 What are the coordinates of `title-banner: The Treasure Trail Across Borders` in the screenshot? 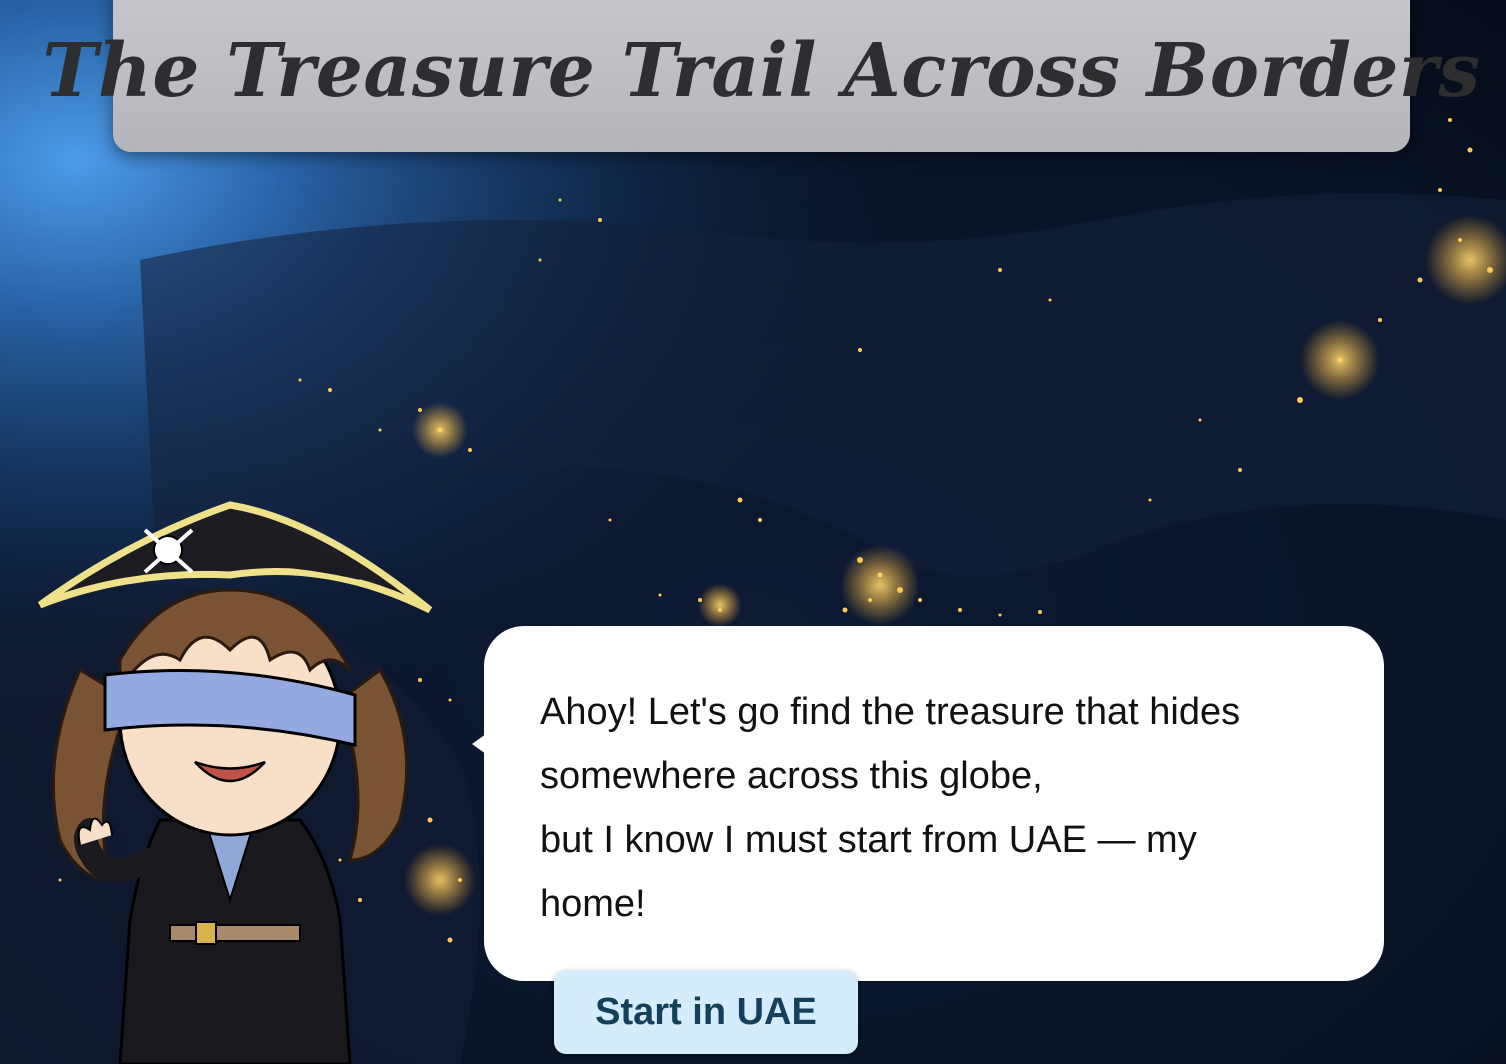 It's located at (761, 76).